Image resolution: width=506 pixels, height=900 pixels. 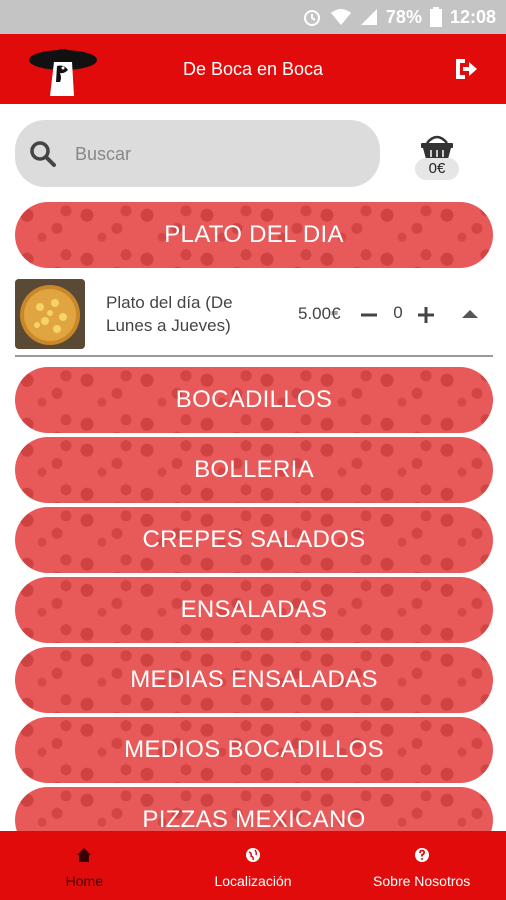 I want to click on item-thumbnail, so click(x=50, y=314).